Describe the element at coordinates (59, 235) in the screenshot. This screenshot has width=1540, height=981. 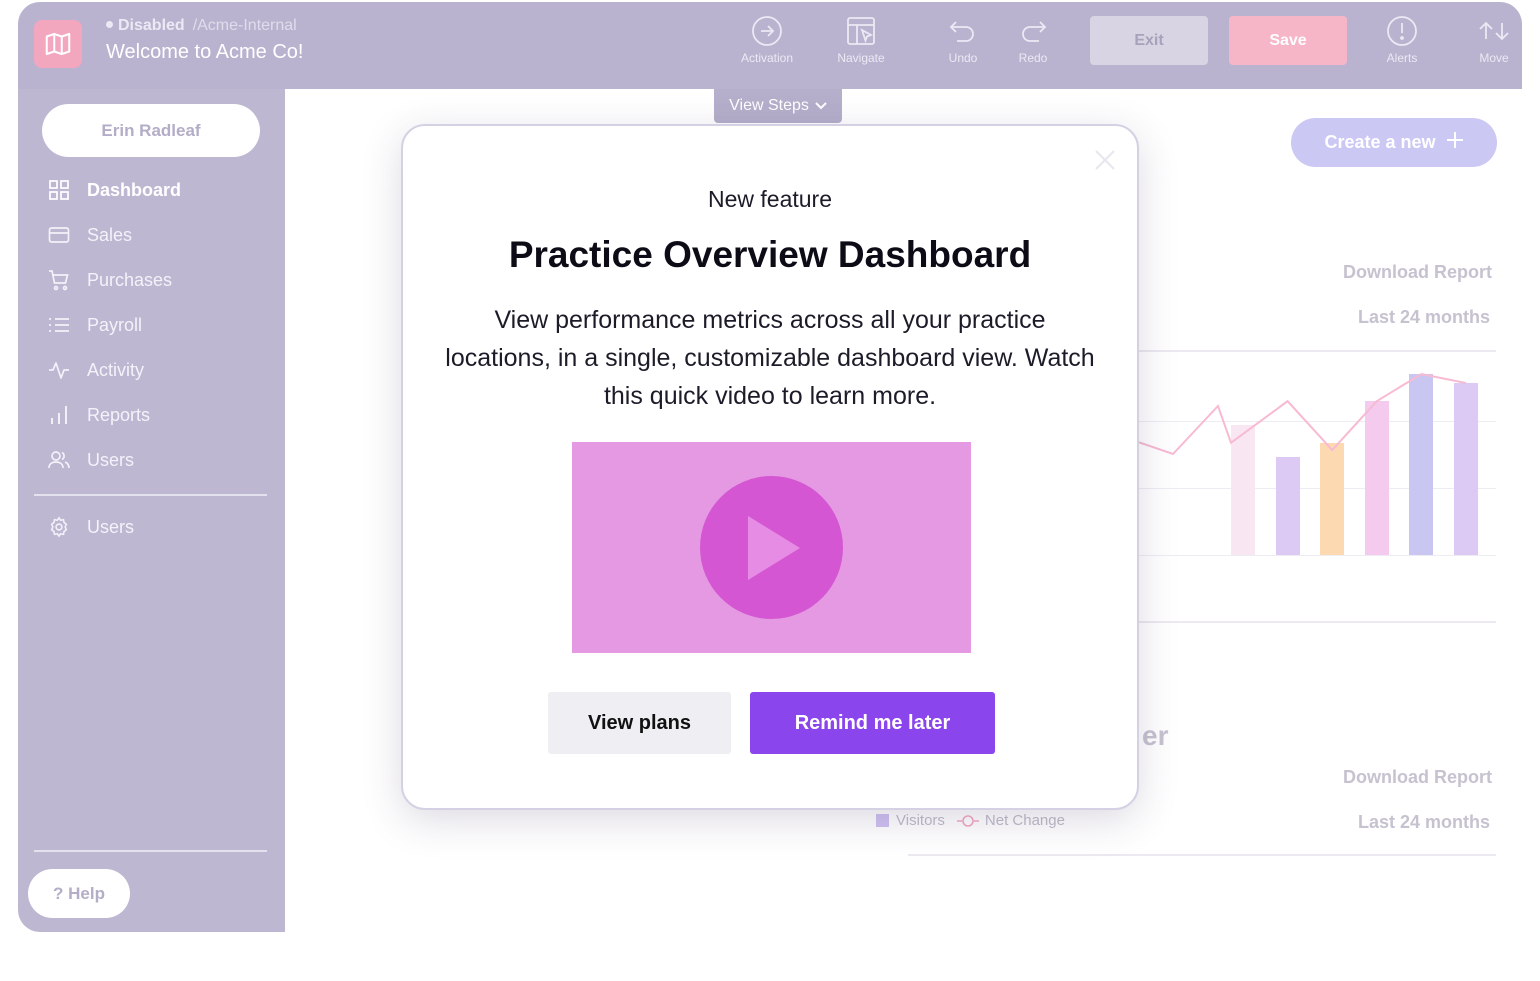
I see `card-icon` at that location.